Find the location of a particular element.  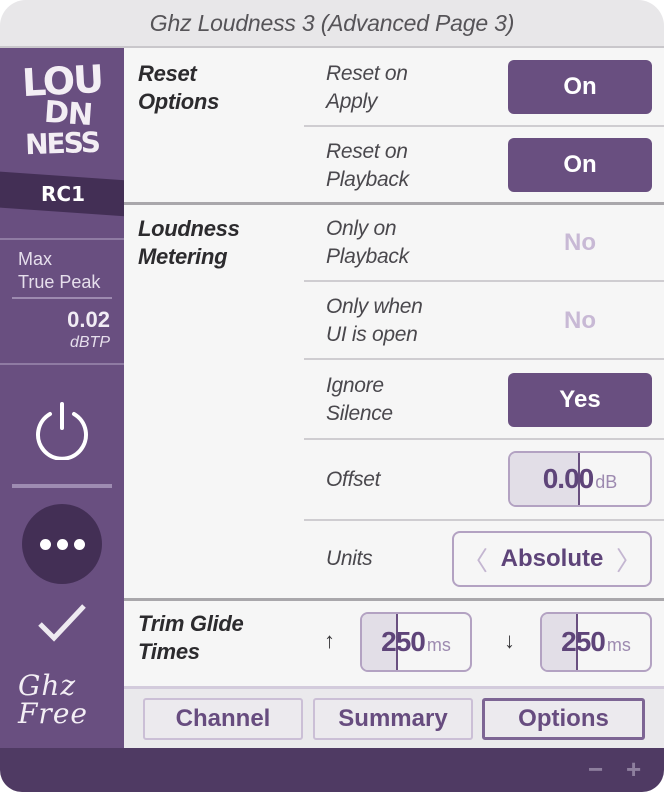

section-title-line-2: Times is located at coordinates (169, 651).